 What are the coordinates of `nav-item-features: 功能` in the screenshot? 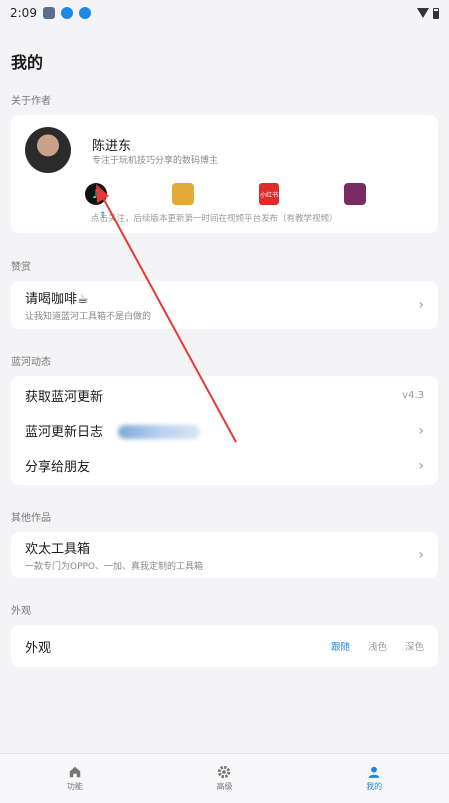 It's located at (75, 778).